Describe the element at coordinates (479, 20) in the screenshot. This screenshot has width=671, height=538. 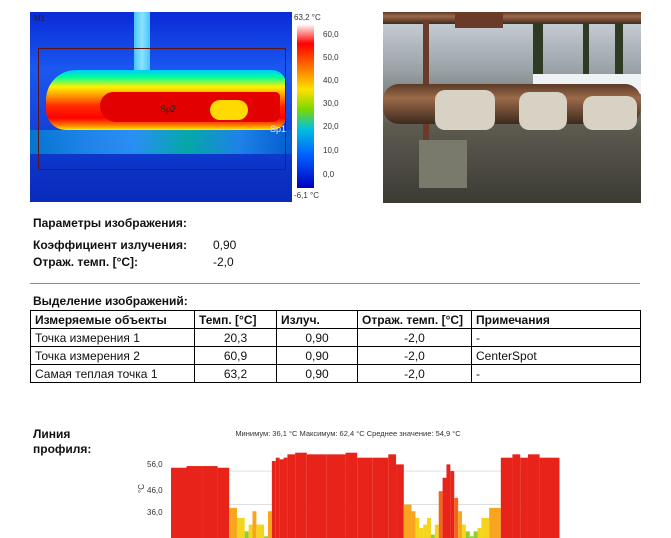
I see `photo-support-top` at that location.